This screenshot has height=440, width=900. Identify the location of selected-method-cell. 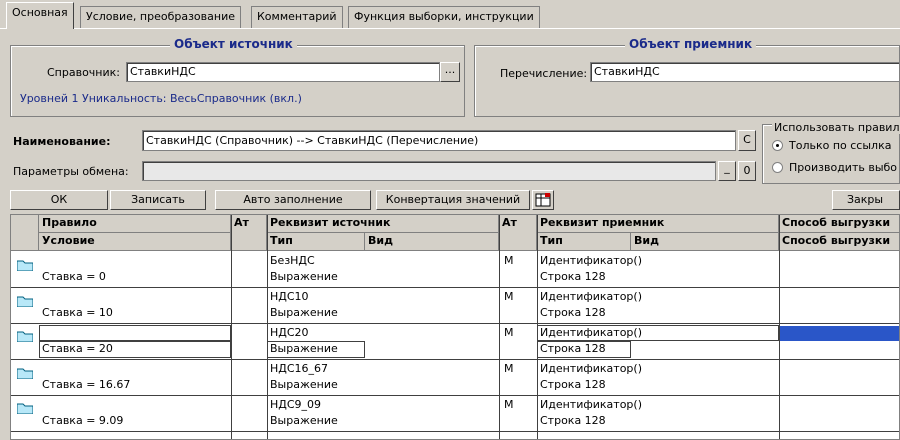
(839, 333).